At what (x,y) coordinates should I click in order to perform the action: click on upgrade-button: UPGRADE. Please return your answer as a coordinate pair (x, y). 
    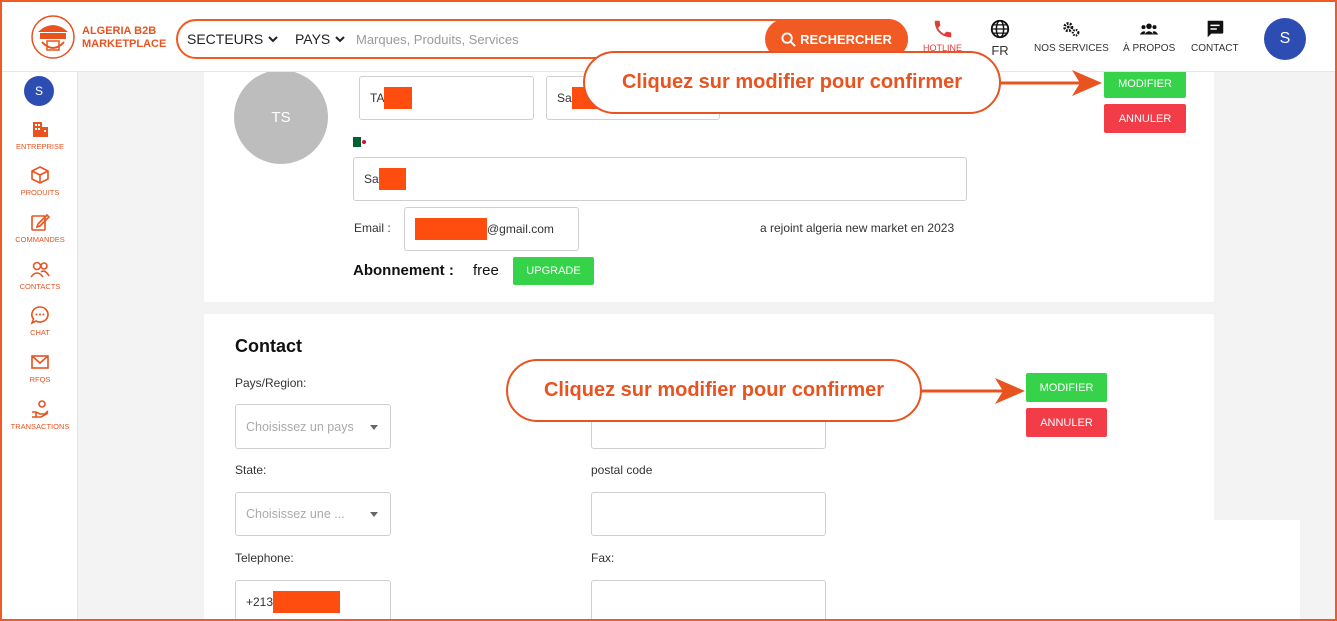
    Looking at the image, I should click on (553, 271).